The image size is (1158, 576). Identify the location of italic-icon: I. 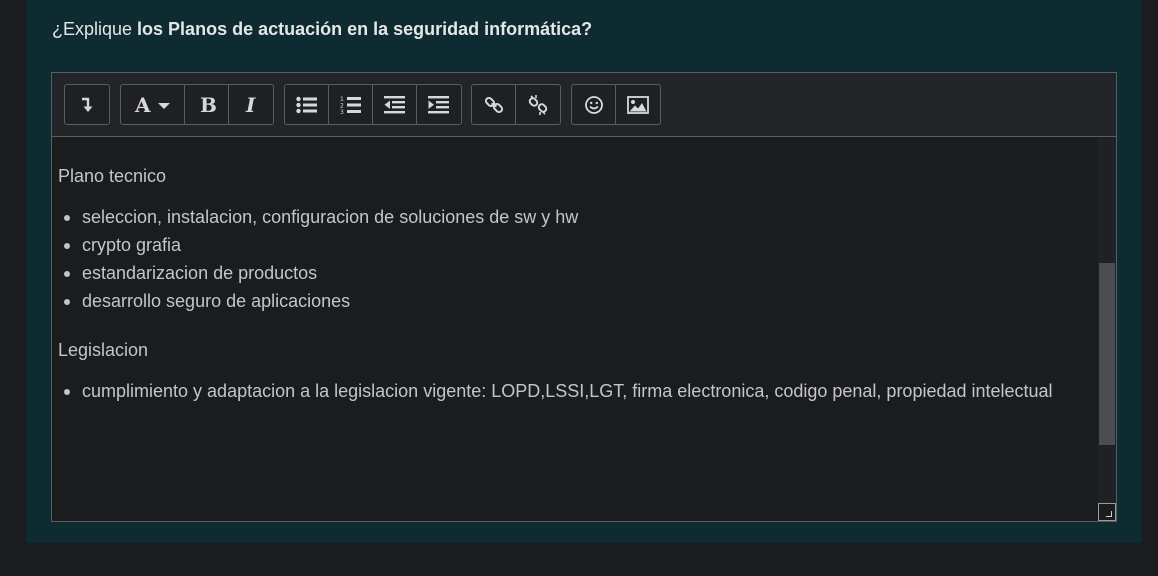
(250, 105).